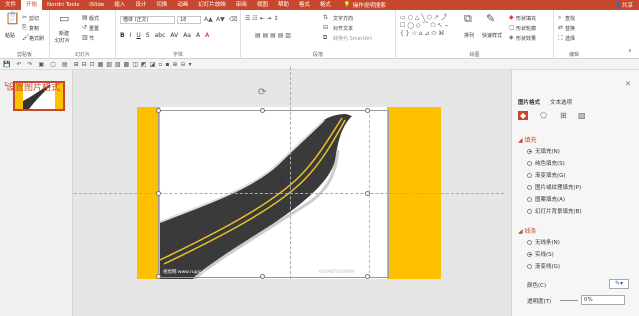 The image size is (639, 316). I want to click on align-text-button: 对齐文本, so click(343, 28).